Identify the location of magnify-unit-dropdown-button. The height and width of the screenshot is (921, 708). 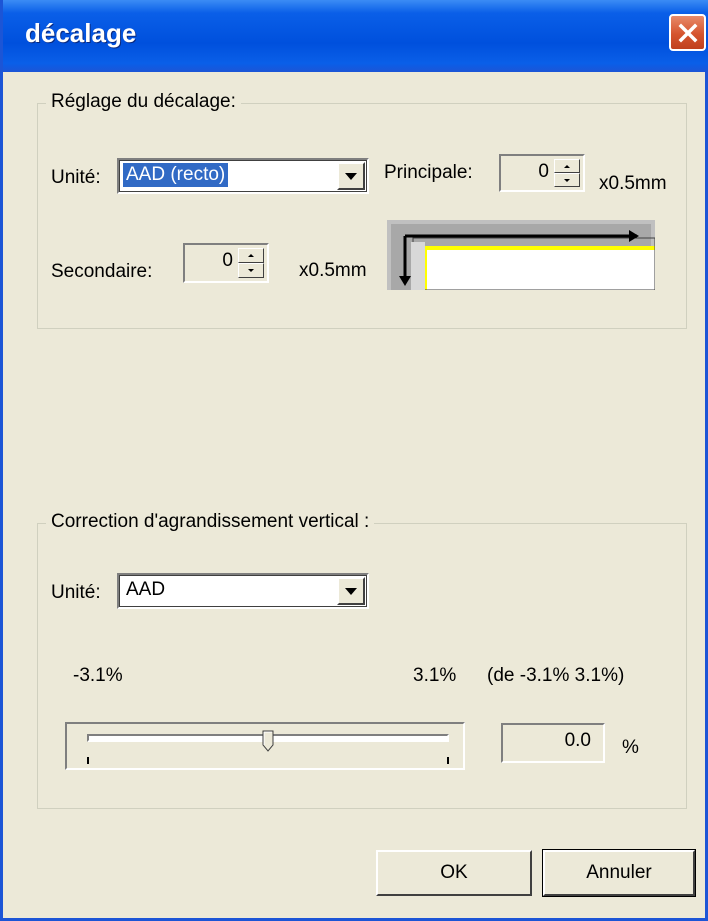
(351, 591).